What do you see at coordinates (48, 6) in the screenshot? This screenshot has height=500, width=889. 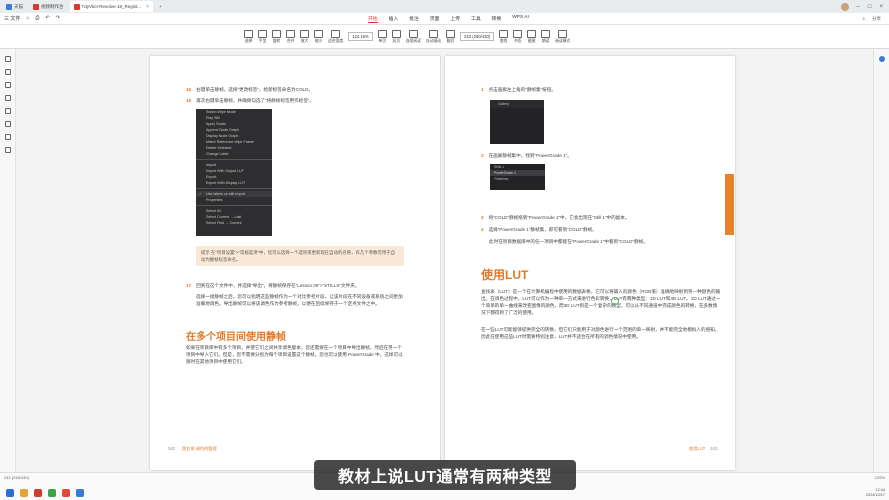 I see `browser-tab-2: 视频制作合` at bounding box center [48, 6].